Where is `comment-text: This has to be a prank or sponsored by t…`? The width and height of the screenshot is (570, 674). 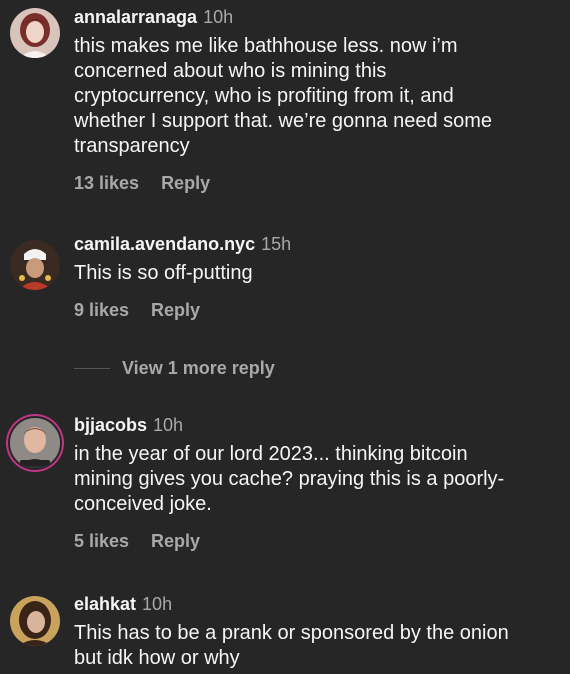 comment-text: This has to be a prank or sponsored by t… is located at coordinates (291, 645).